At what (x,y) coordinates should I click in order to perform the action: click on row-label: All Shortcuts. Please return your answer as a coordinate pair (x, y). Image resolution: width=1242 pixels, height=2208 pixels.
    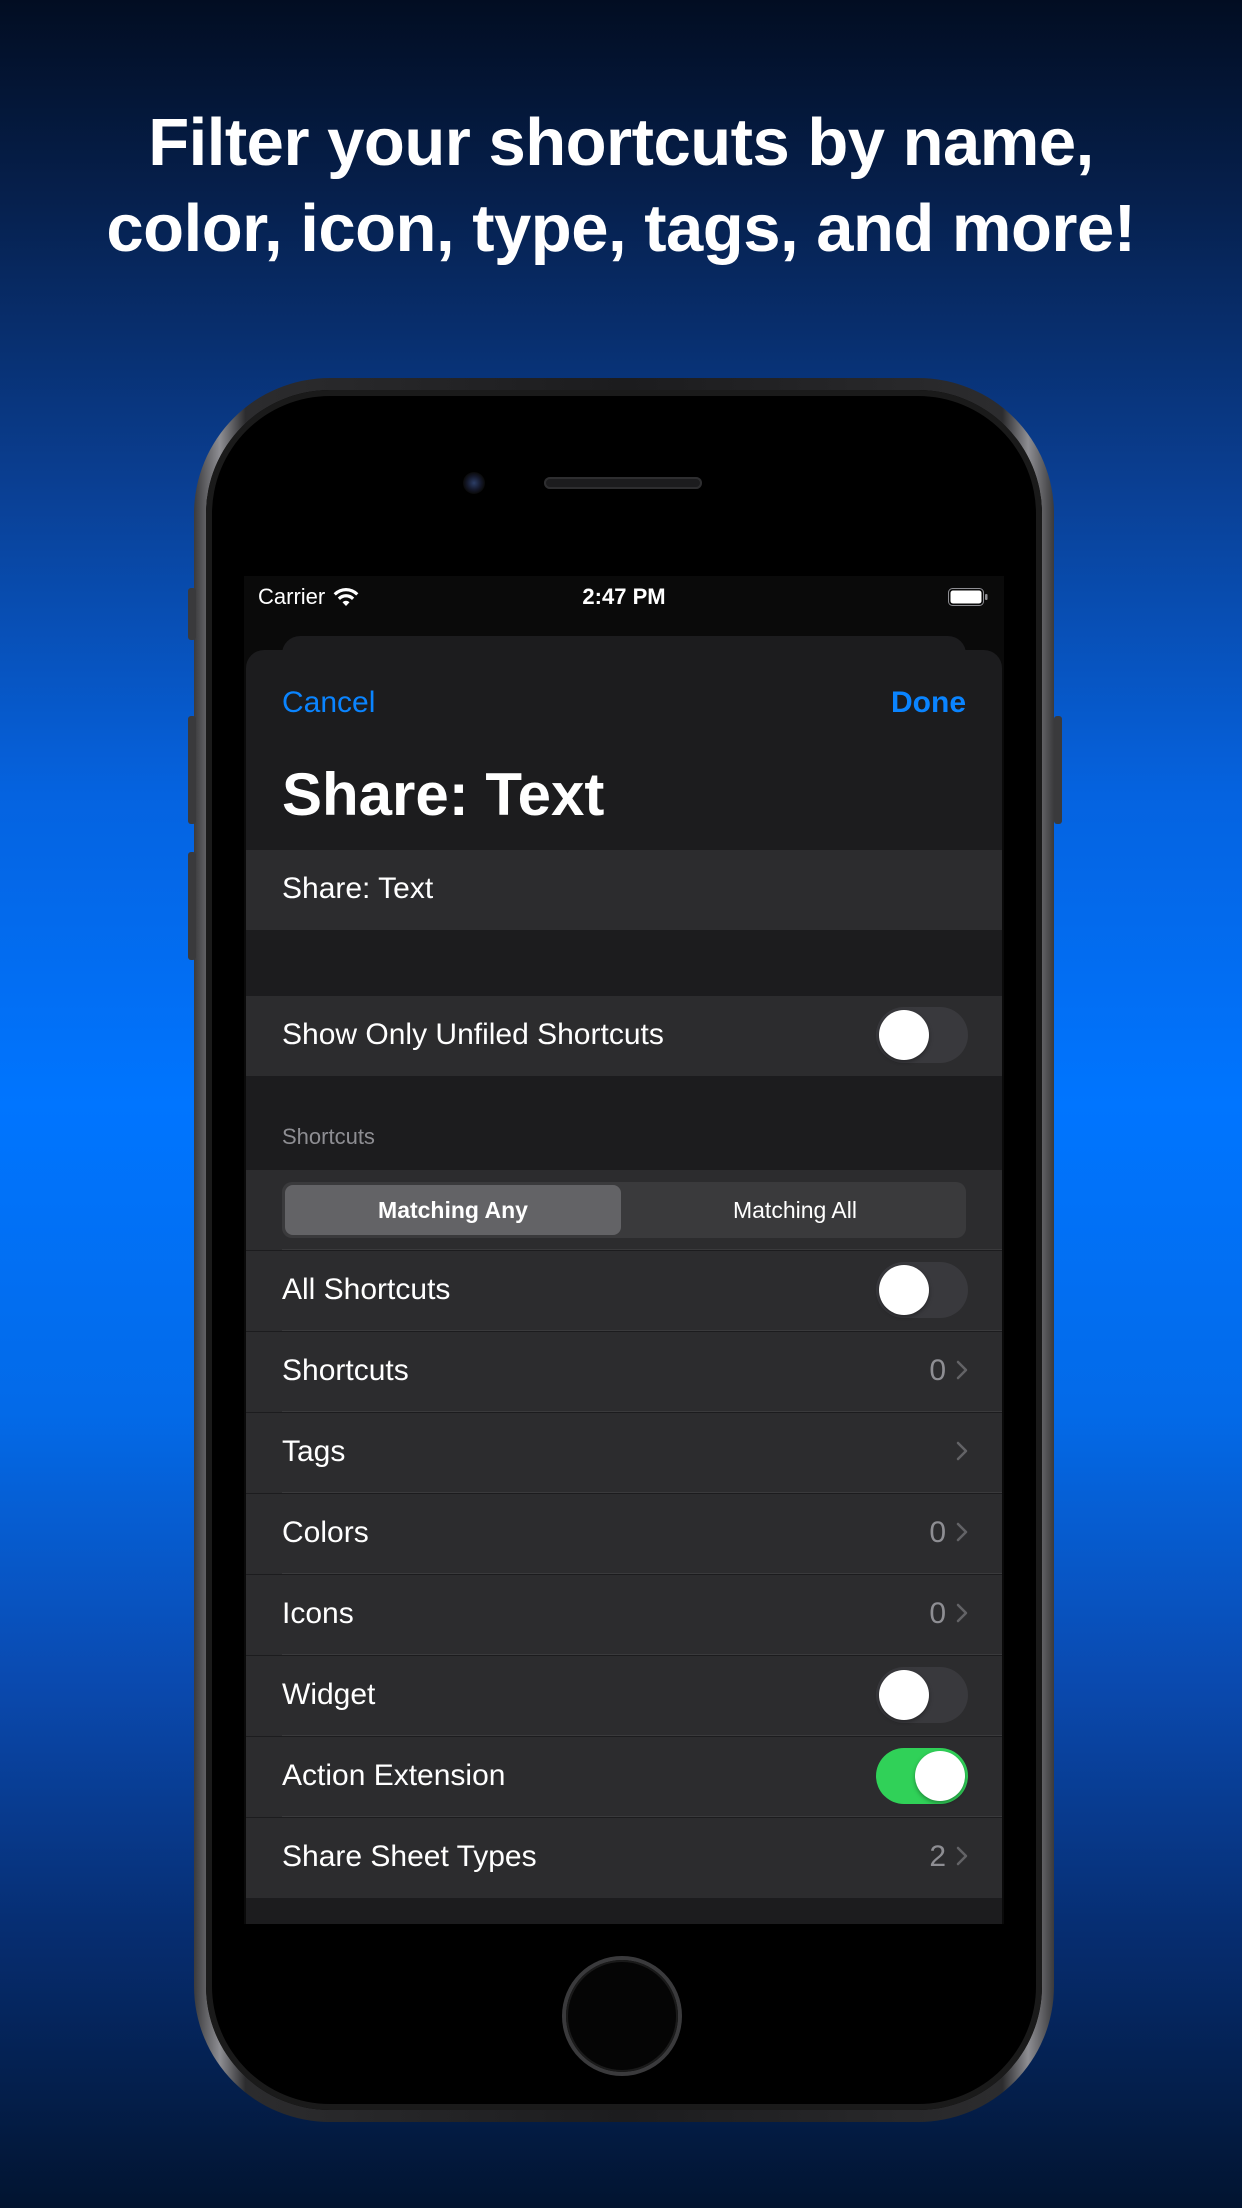
    Looking at the image, I should click on (366, 1289).